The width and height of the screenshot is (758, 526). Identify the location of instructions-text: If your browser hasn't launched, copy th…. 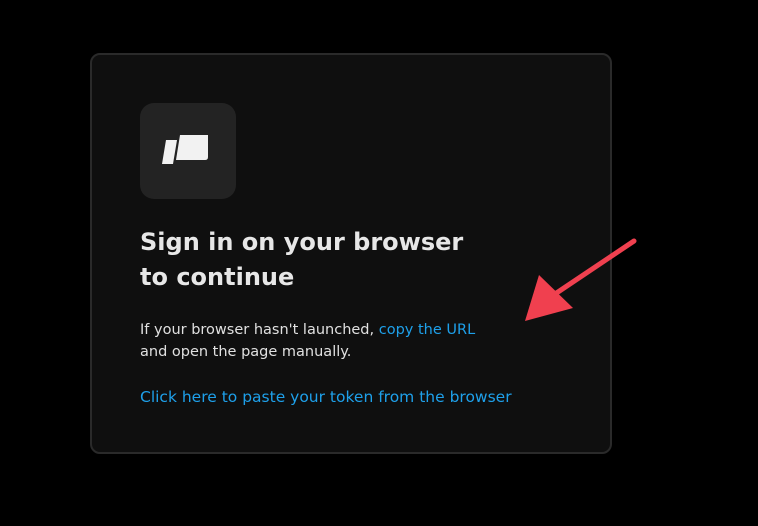
(360, 341).